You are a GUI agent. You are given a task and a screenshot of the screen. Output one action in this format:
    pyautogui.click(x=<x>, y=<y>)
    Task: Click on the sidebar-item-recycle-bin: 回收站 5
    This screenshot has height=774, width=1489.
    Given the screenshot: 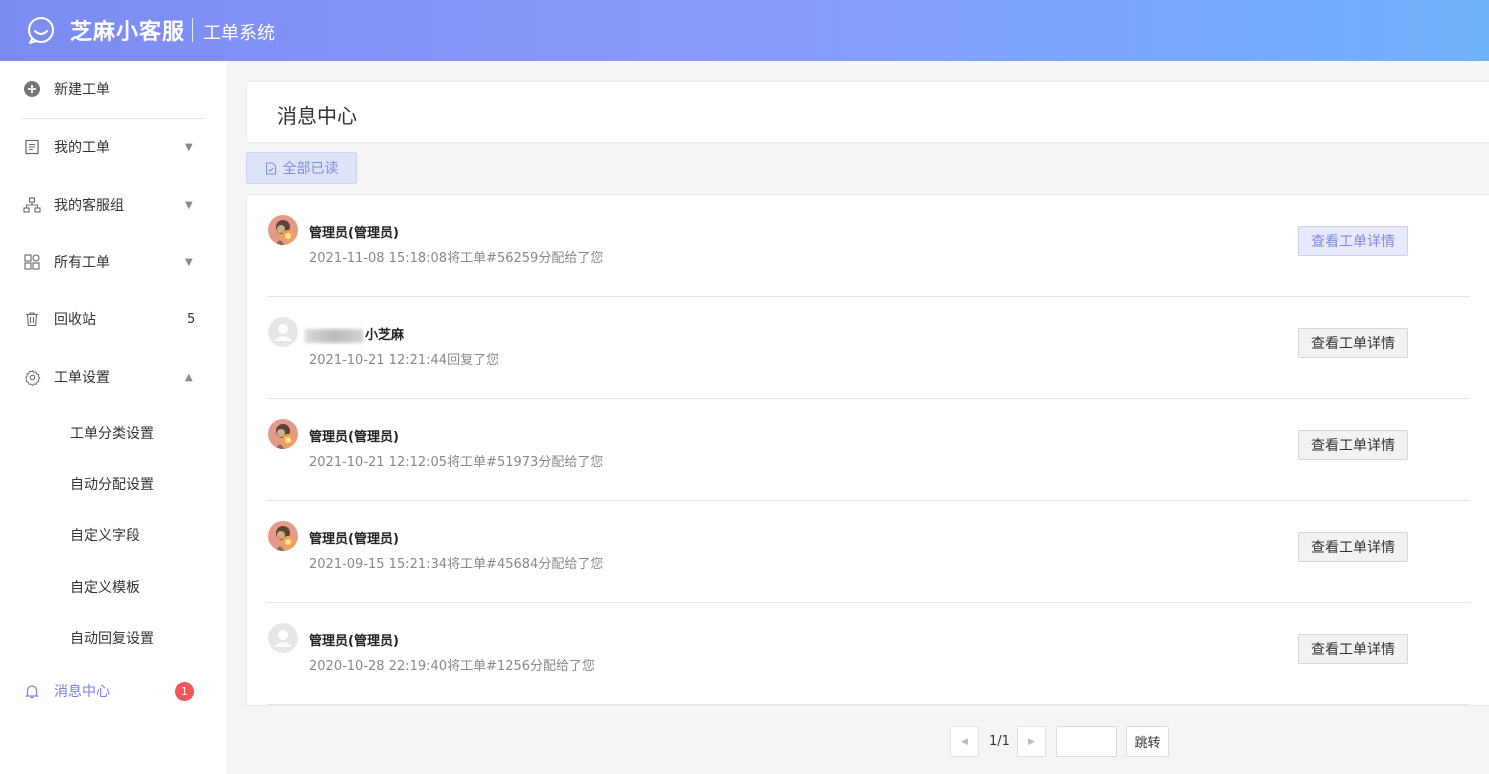 What is the action you would take?
    pyautogui.click(x=113, y=319)
    